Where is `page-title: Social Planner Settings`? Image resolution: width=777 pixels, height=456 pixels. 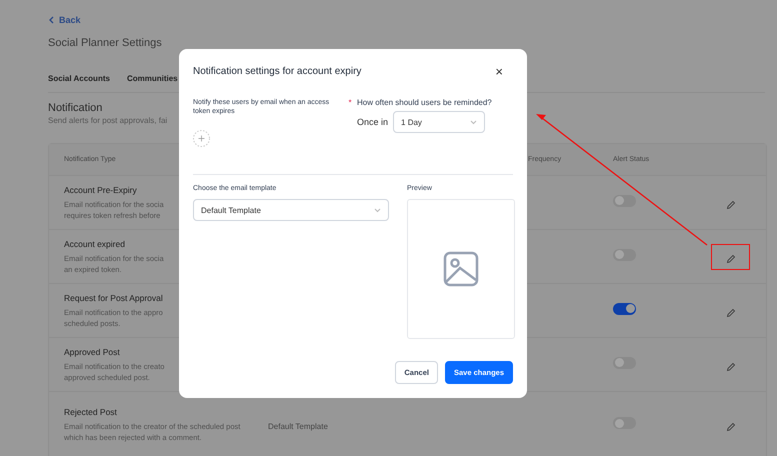 page-title: Social Planner Settings is located at coordinates (105, 43).